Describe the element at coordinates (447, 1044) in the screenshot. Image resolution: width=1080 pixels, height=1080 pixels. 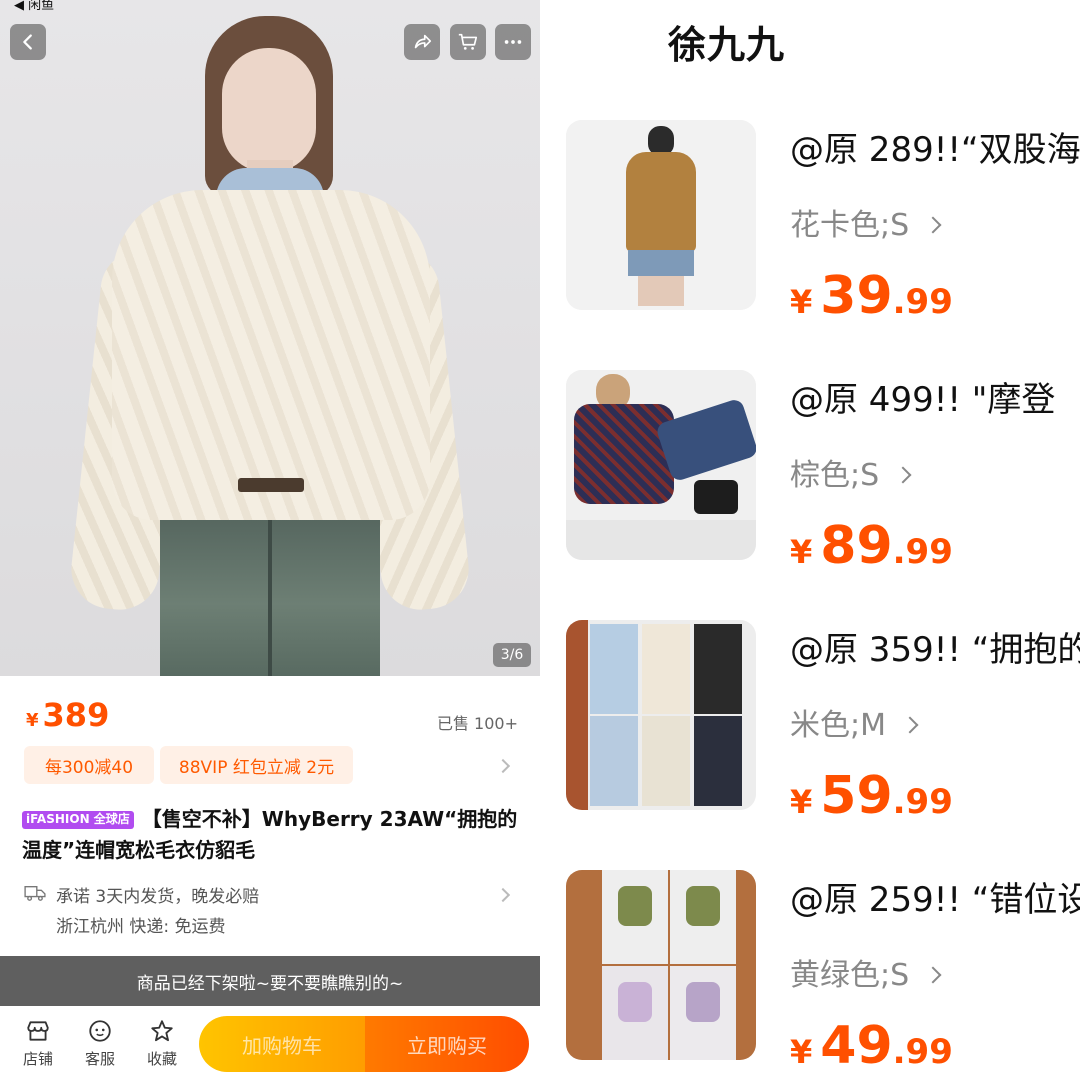
I see `buy-now-button: 立即购买` at that location.